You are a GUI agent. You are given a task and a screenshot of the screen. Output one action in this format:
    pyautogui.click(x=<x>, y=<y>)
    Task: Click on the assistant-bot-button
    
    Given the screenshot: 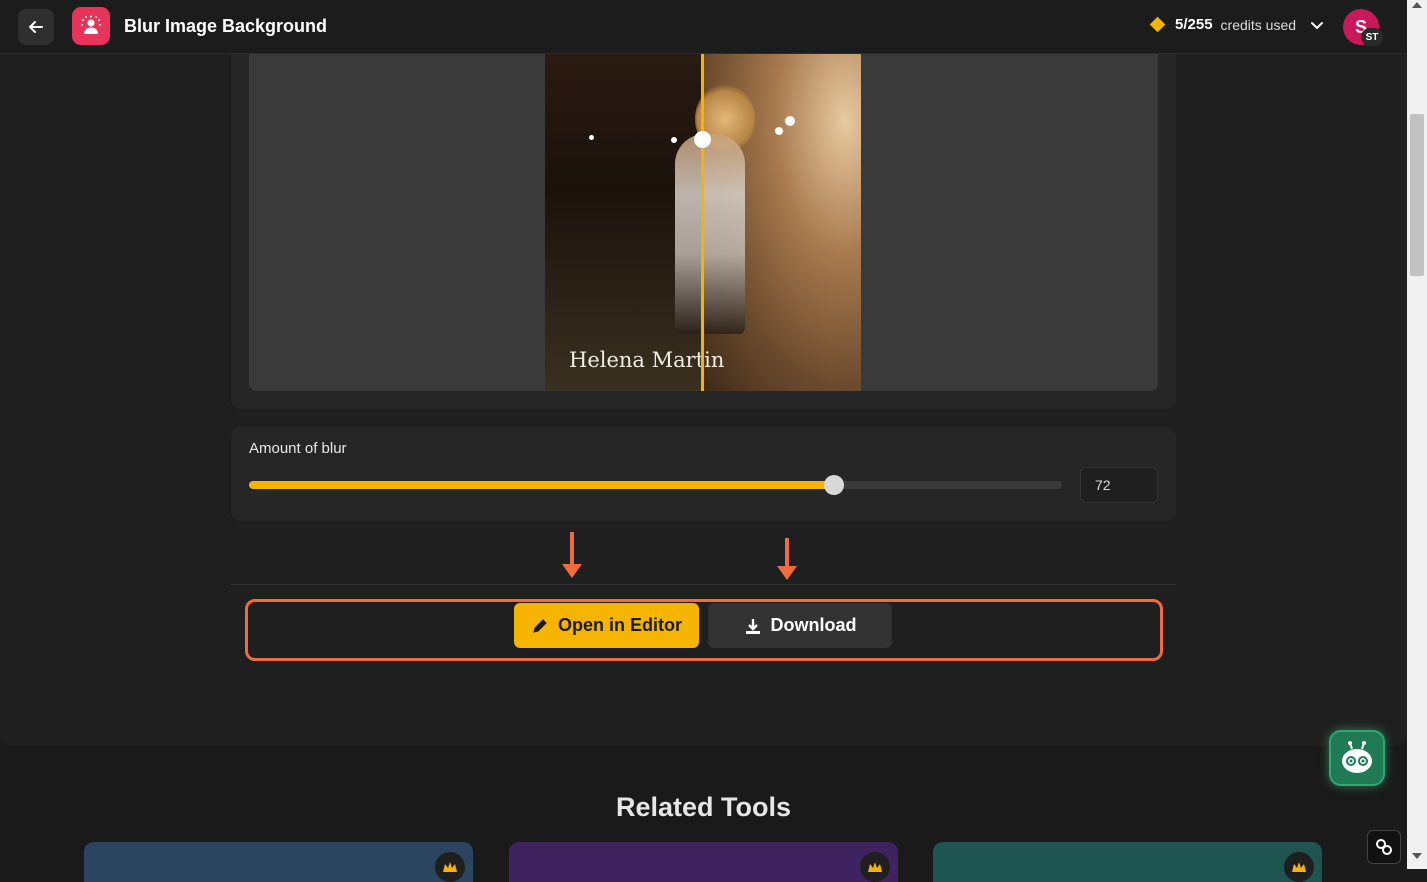 What is the action you would take?
    pyautogui.click(x=1357, y=758)
    